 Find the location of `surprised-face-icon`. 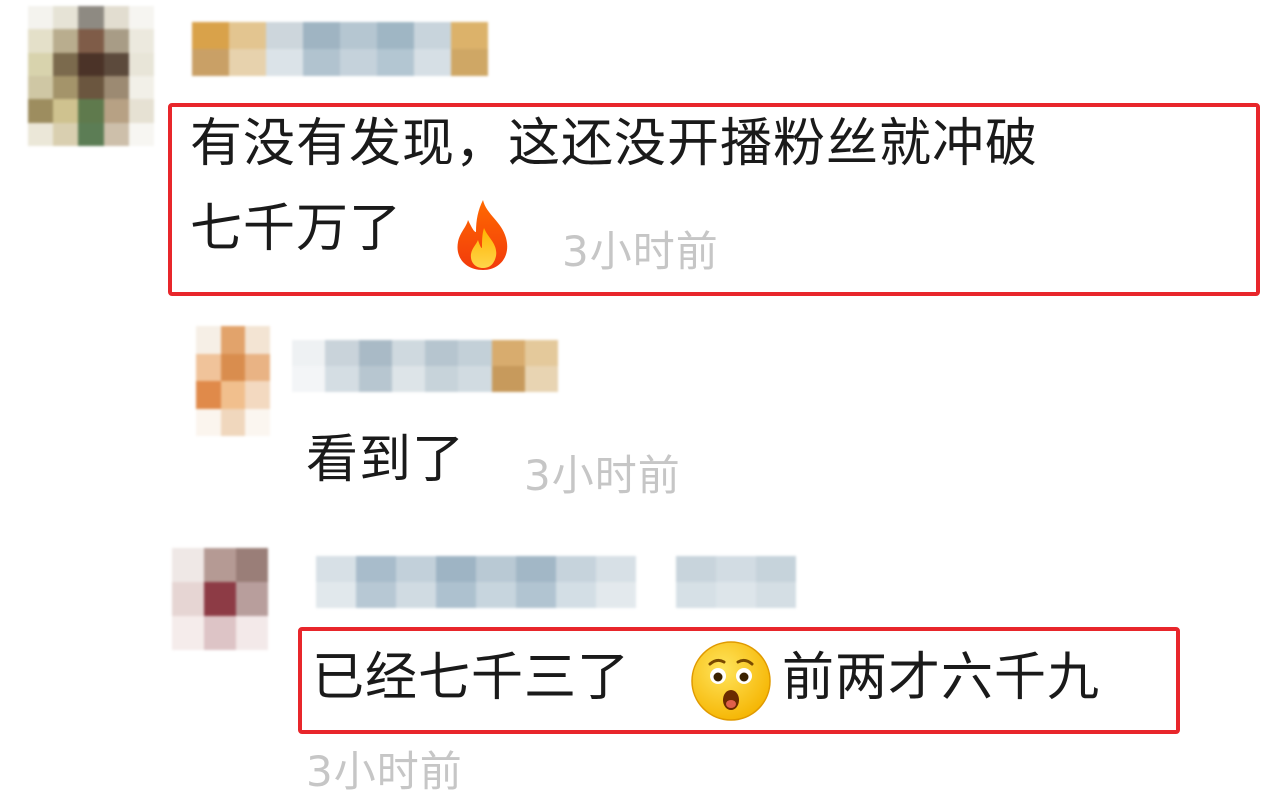

surprised-face-icon is located at coordinates (731, 681).